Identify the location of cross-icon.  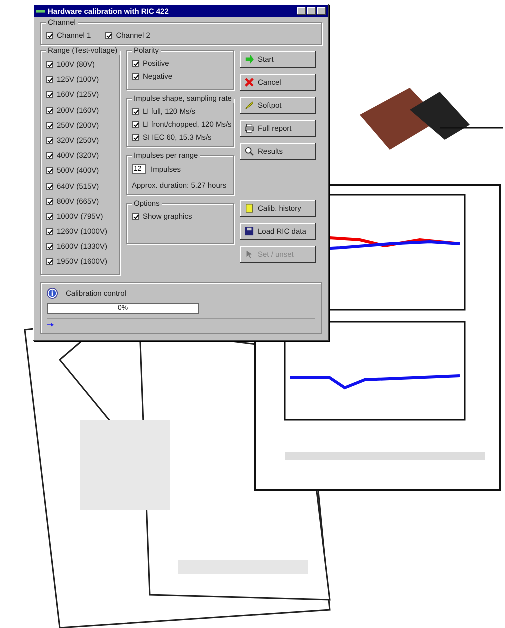
(249, 82).